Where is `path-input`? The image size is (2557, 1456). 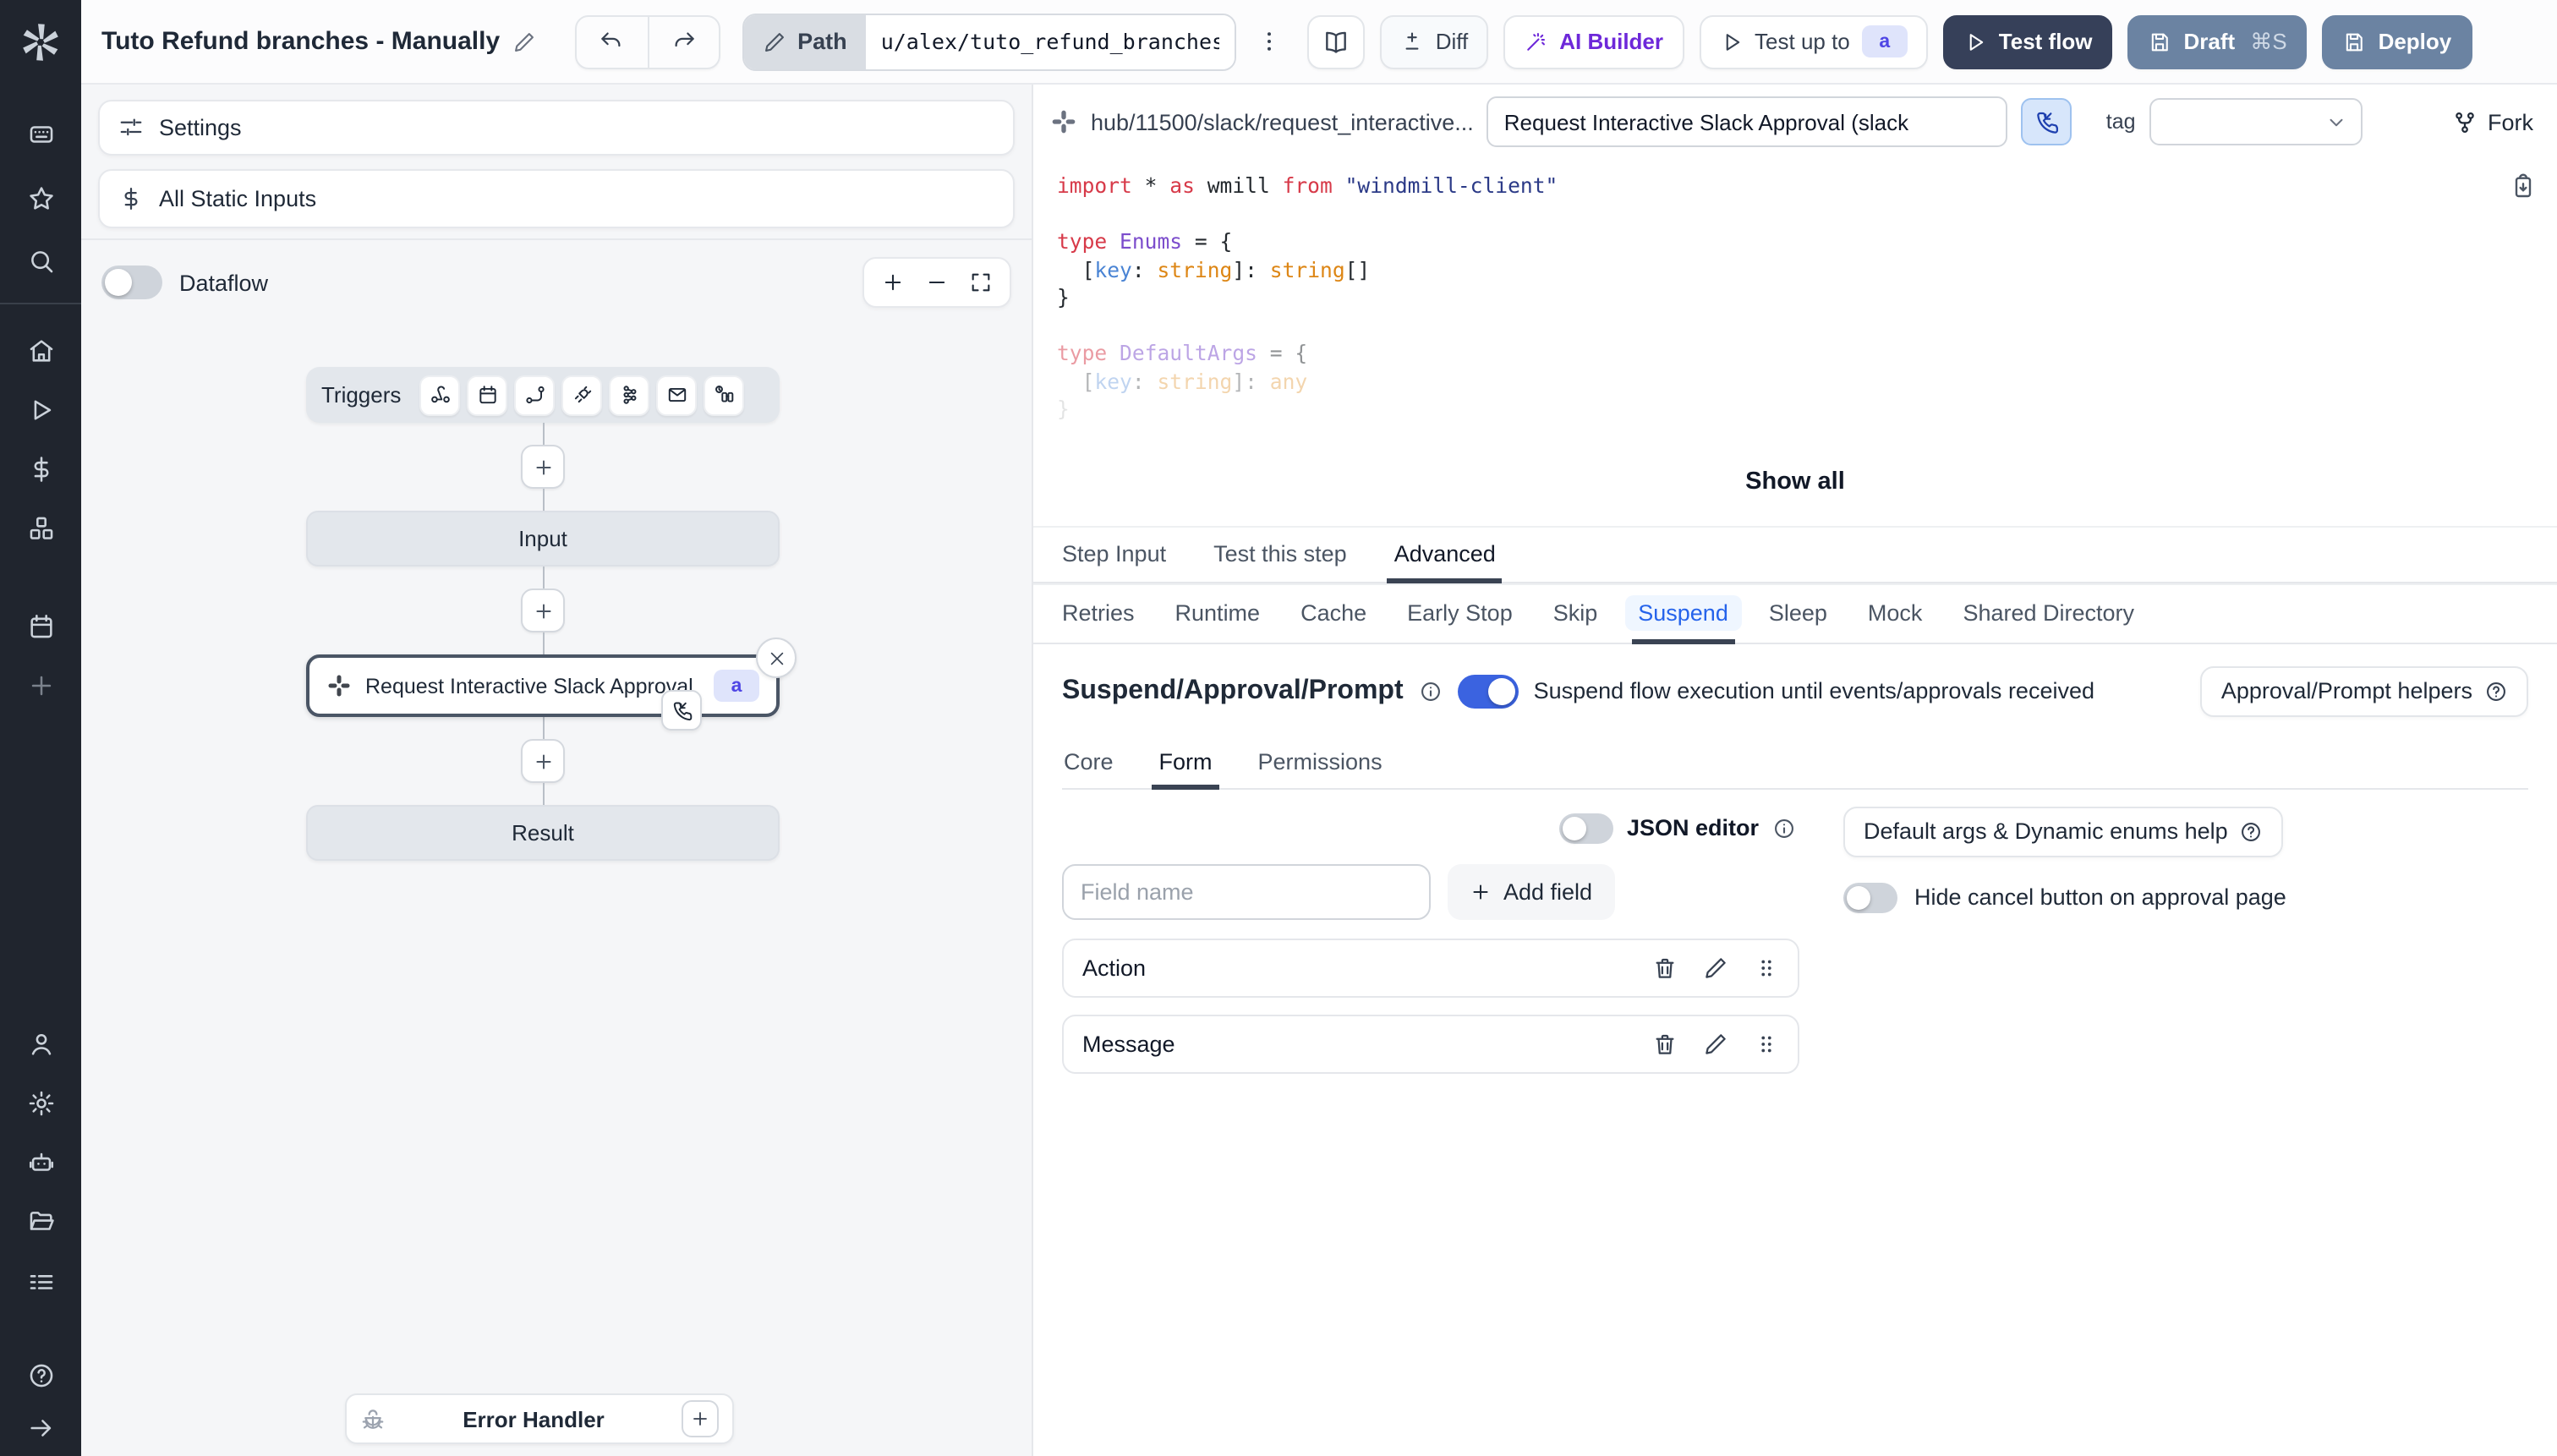
path-input is located at coordinates (1050, 41).